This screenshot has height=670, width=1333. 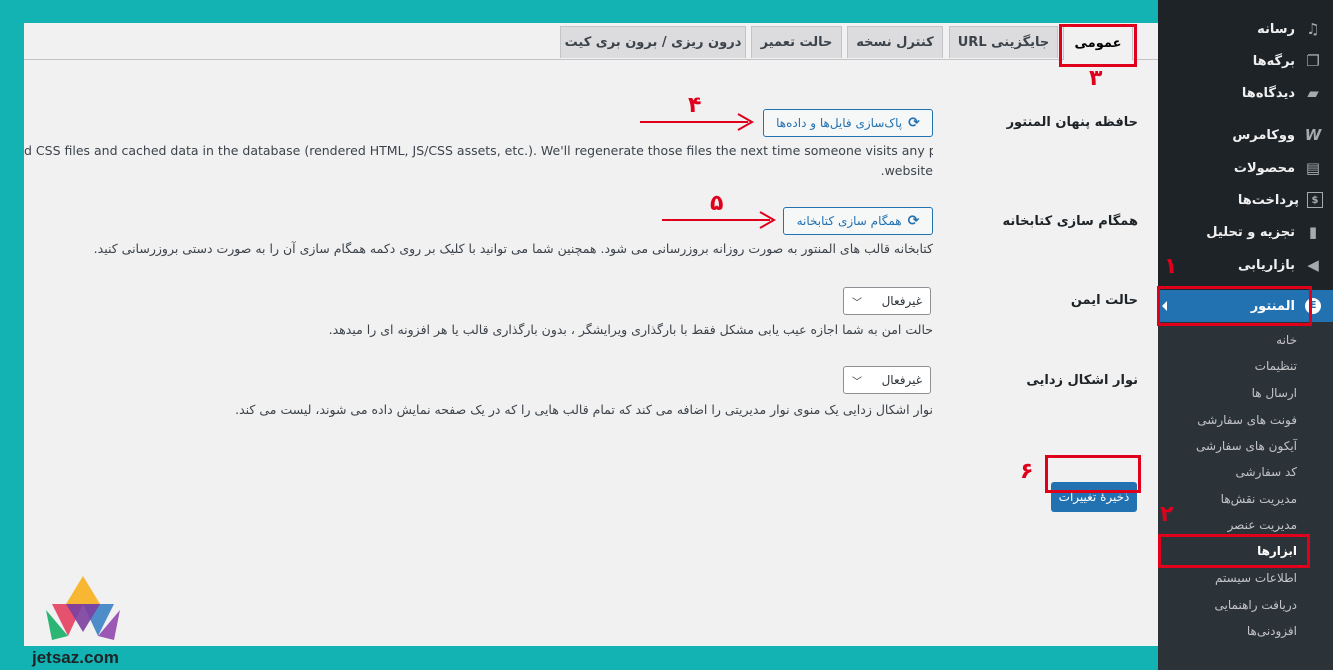 What do you see at coordinates (1262, 525) in the screenshot?
I see `submenu-label: مدیریت عنصر` at bounding box center [1262, 525].